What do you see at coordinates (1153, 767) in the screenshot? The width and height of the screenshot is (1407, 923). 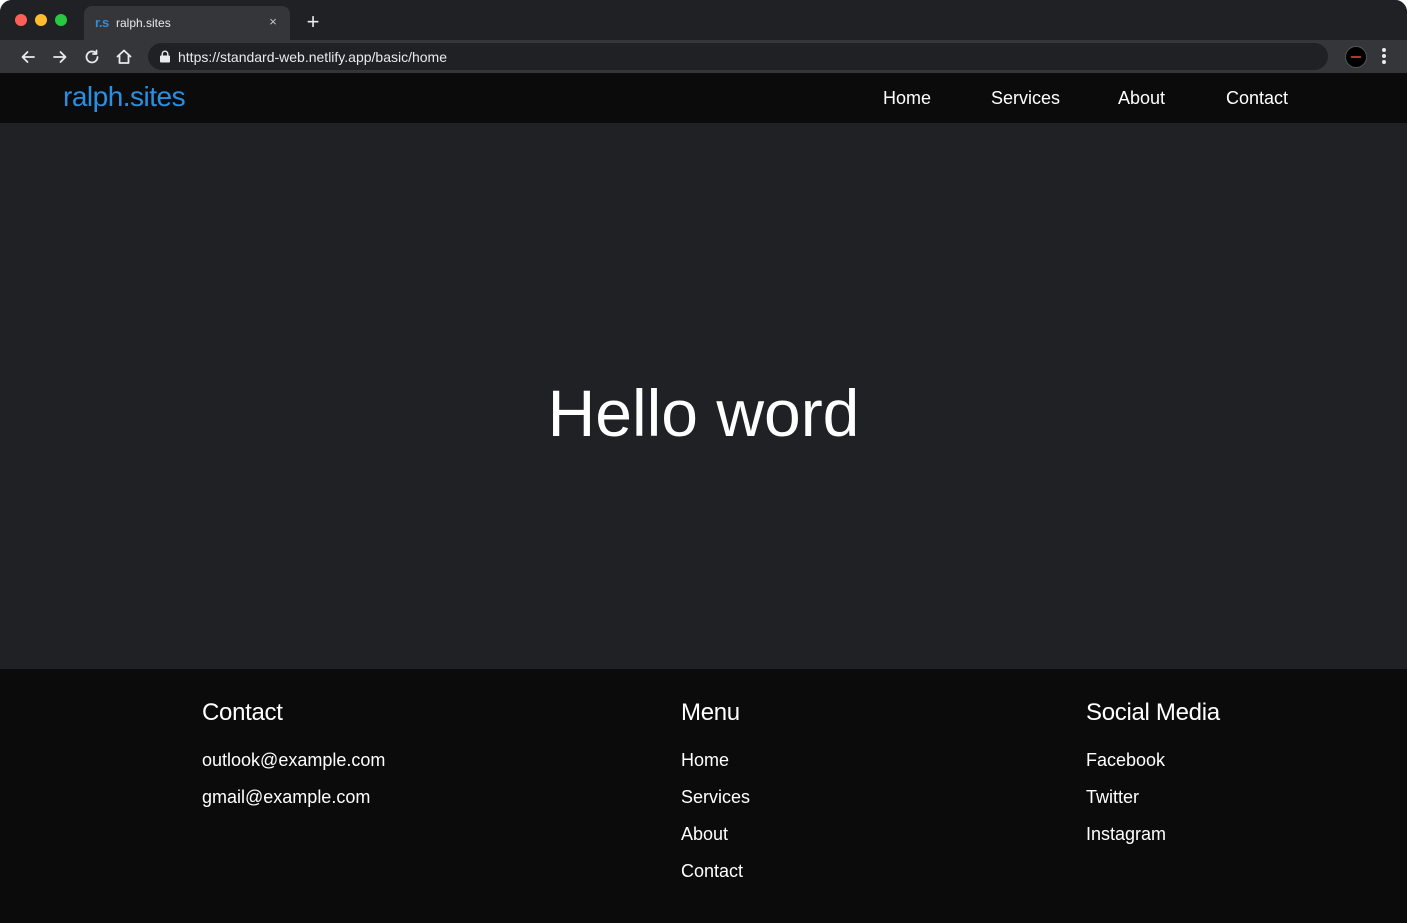 I see `footer-social-facebook: Facebook` at bounding box center [1153, 767].